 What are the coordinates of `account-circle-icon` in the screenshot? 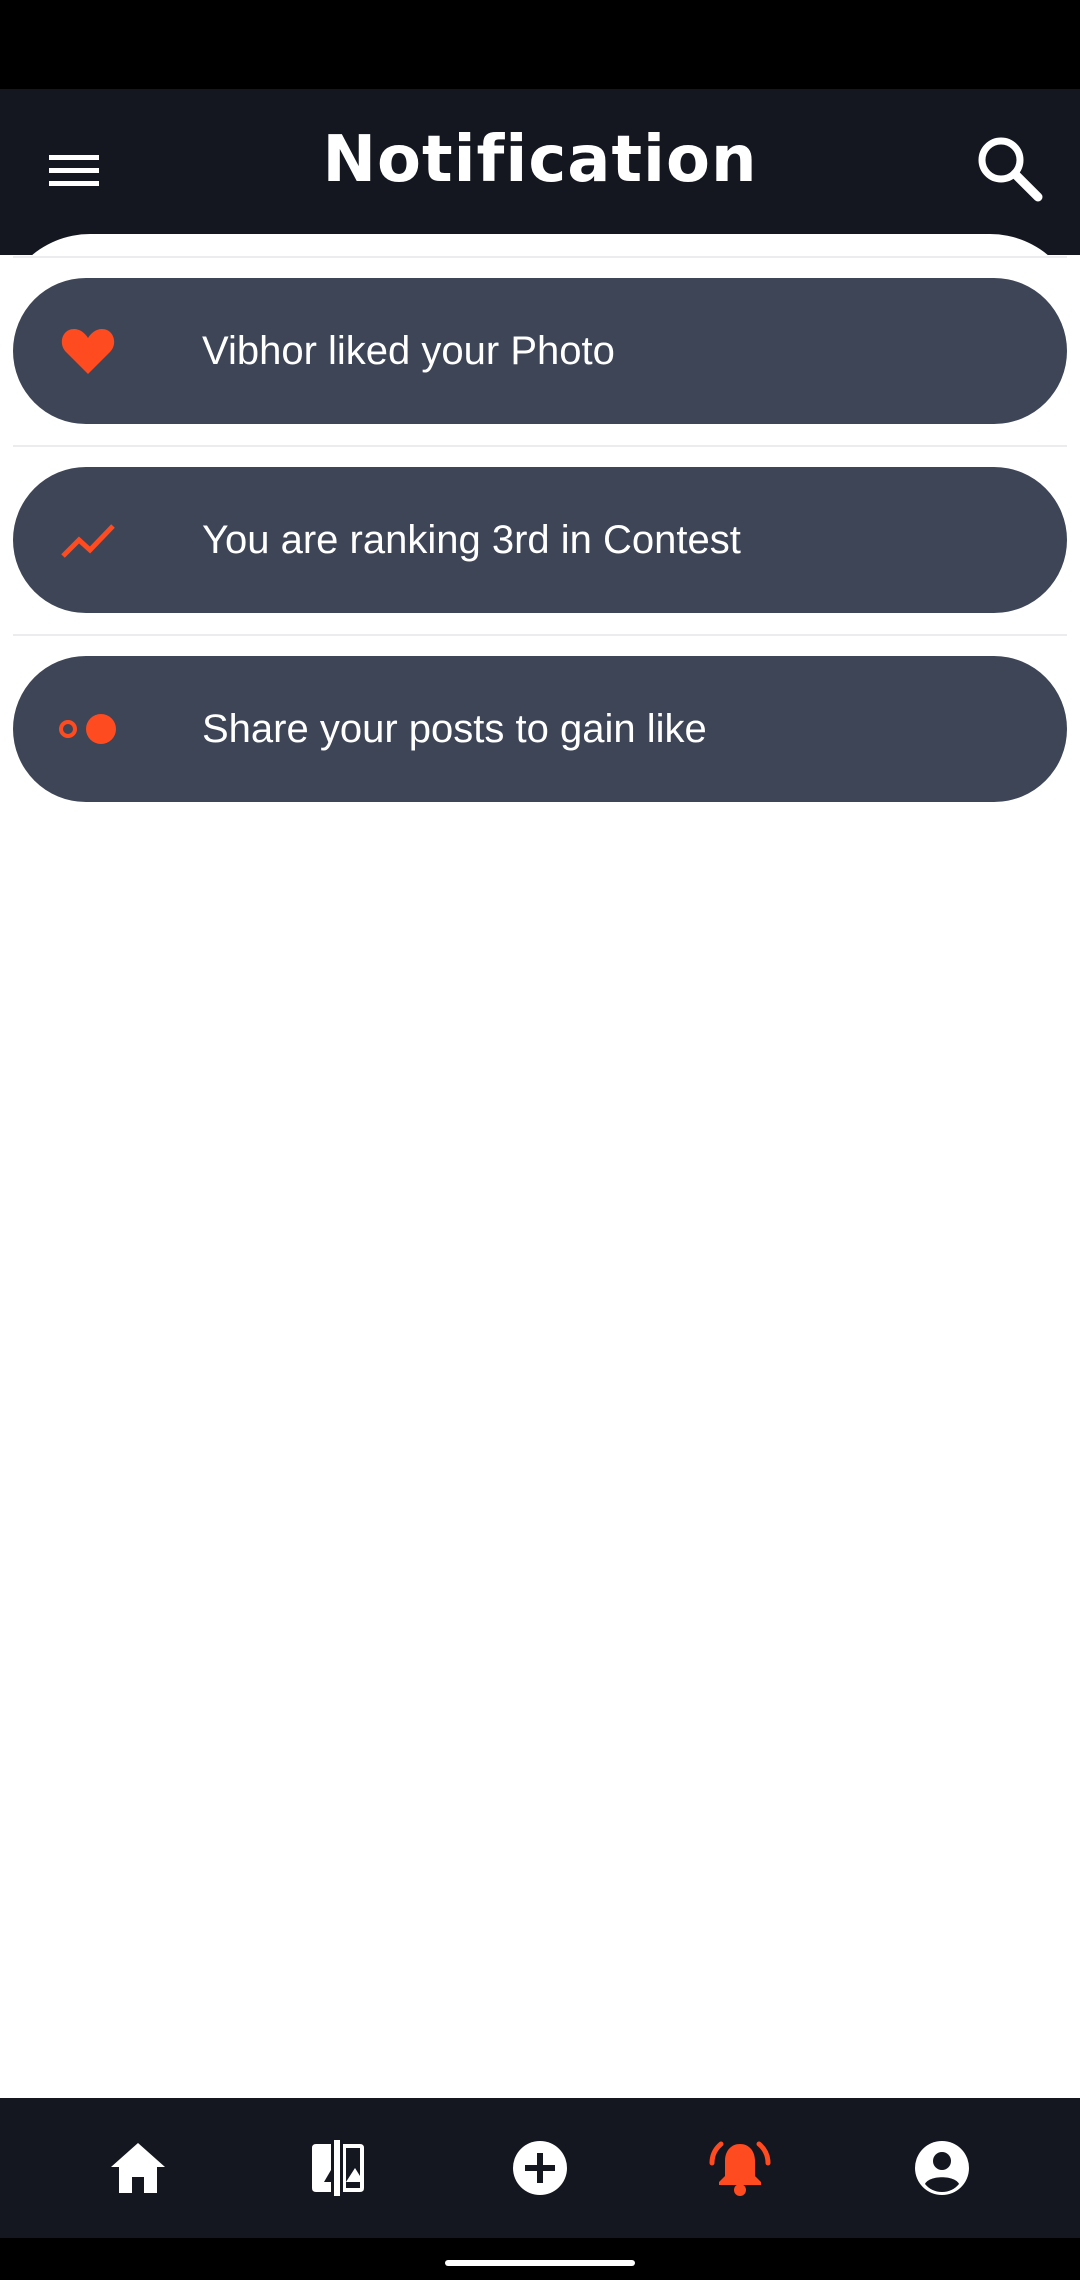 It's located at (942, 2168).